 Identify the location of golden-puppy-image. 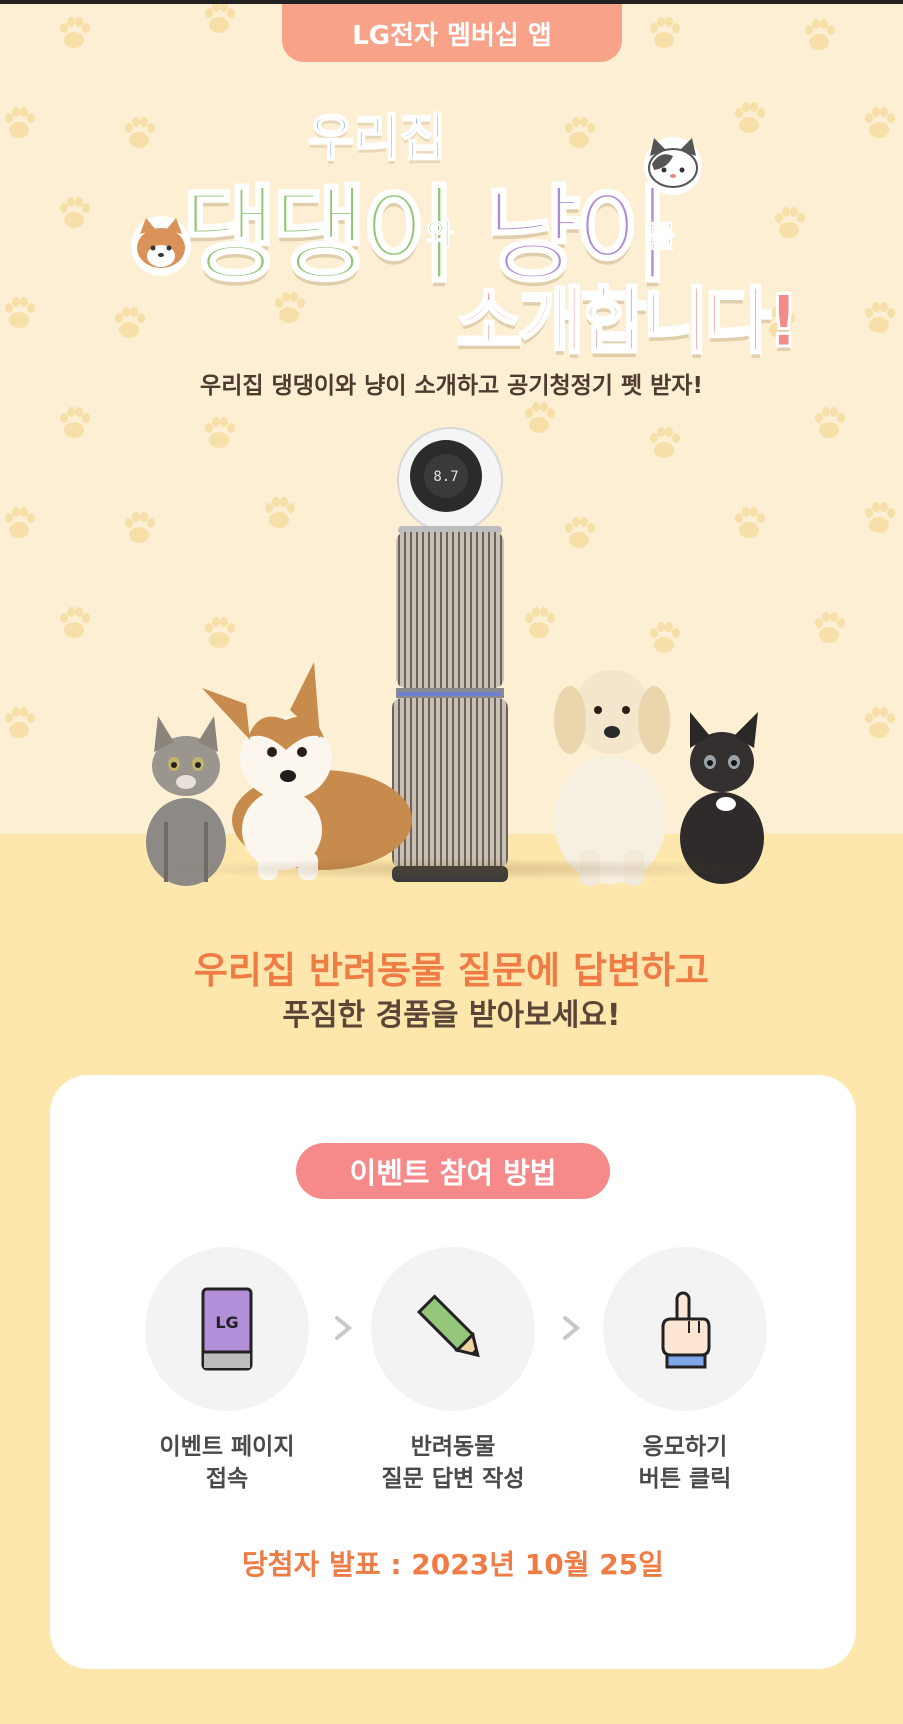
(612, 778).